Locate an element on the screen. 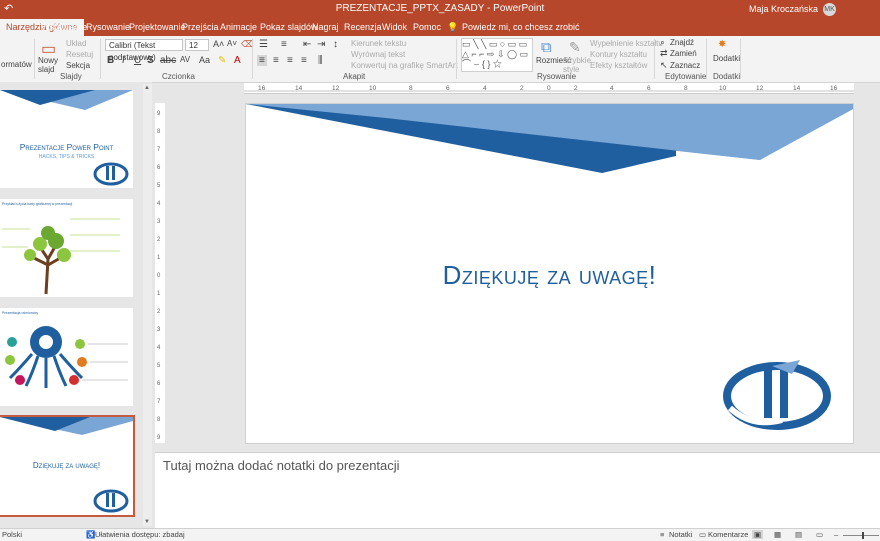 The height and width of the screenshot is (541, 880). char-spacing-icon: AV is located at coordinates (185, 59).